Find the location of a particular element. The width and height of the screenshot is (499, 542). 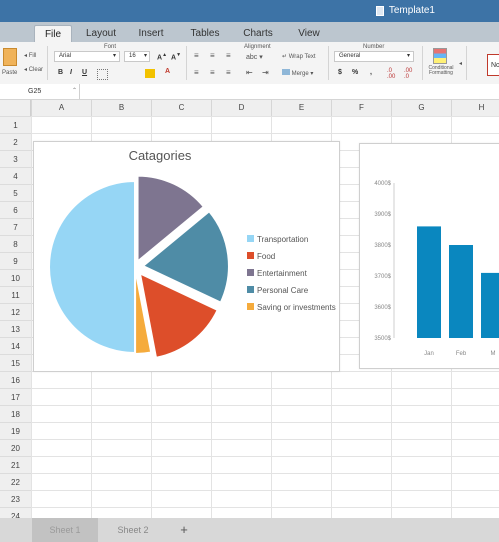

row-header-11: 11 is located at coordinates (15, 294).